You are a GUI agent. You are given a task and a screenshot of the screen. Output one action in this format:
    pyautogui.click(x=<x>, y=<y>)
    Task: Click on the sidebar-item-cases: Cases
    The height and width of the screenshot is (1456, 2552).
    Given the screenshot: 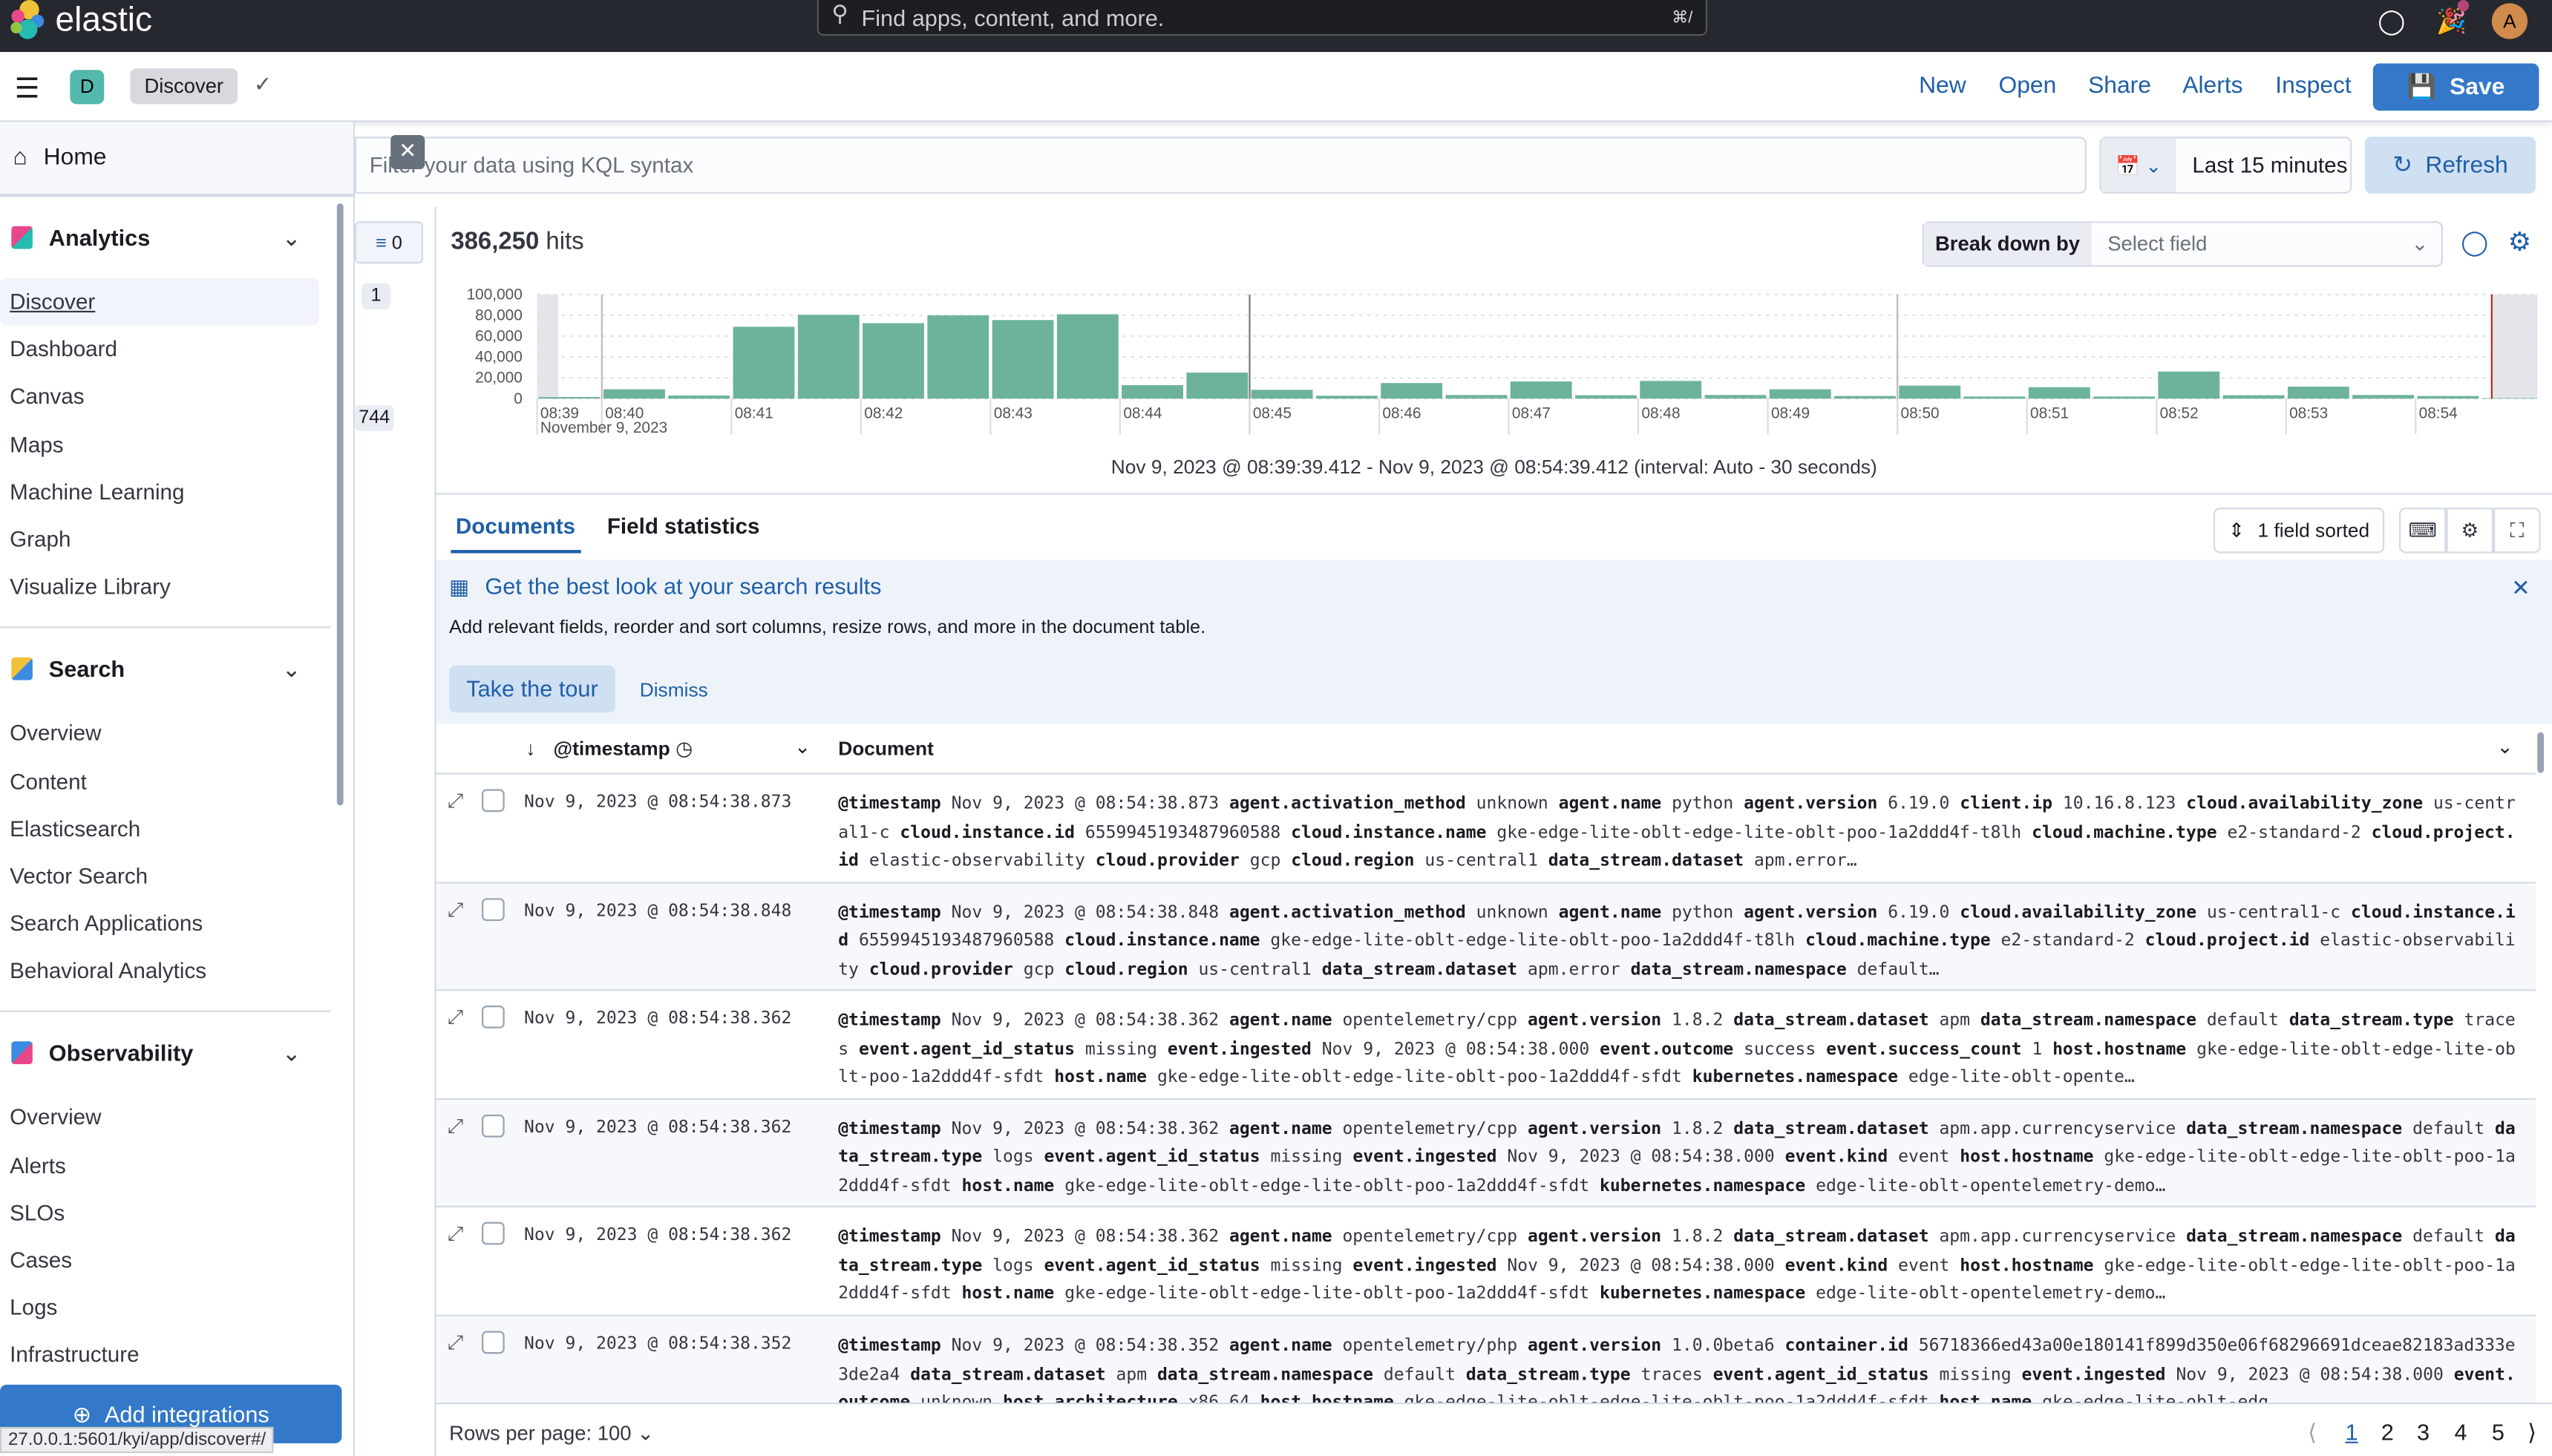 What is the action you would take?
    pyautogui.click(x=159, y=1260)
    